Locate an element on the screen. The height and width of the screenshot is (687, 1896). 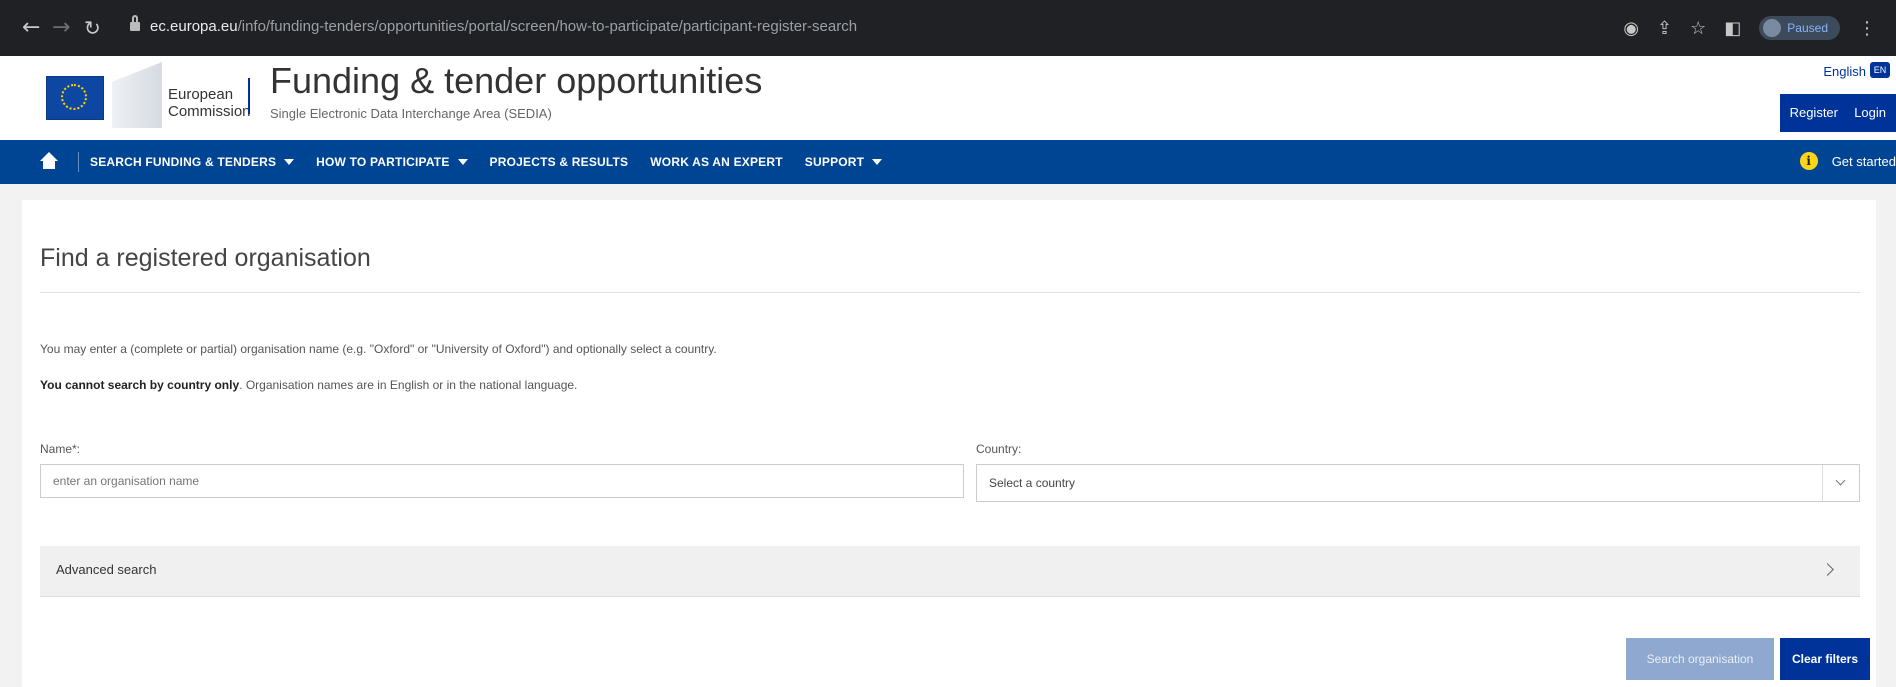
berlaymont-logo-graphic is located at coordinates (137, 95).